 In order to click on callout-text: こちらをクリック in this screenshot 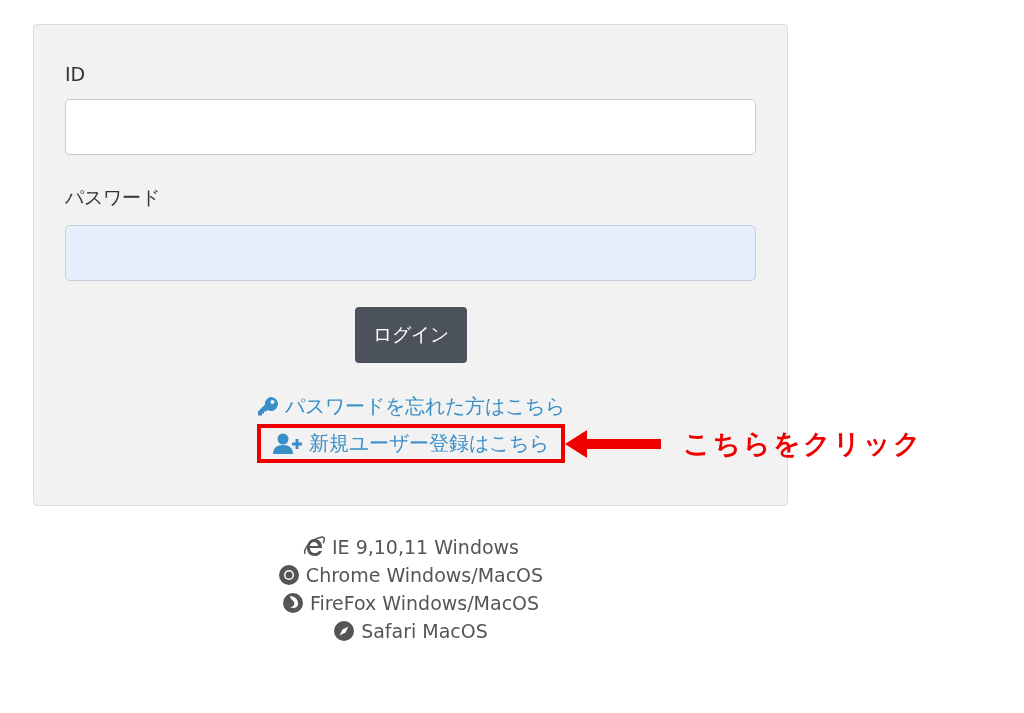, I will do `click(802, 443)`.